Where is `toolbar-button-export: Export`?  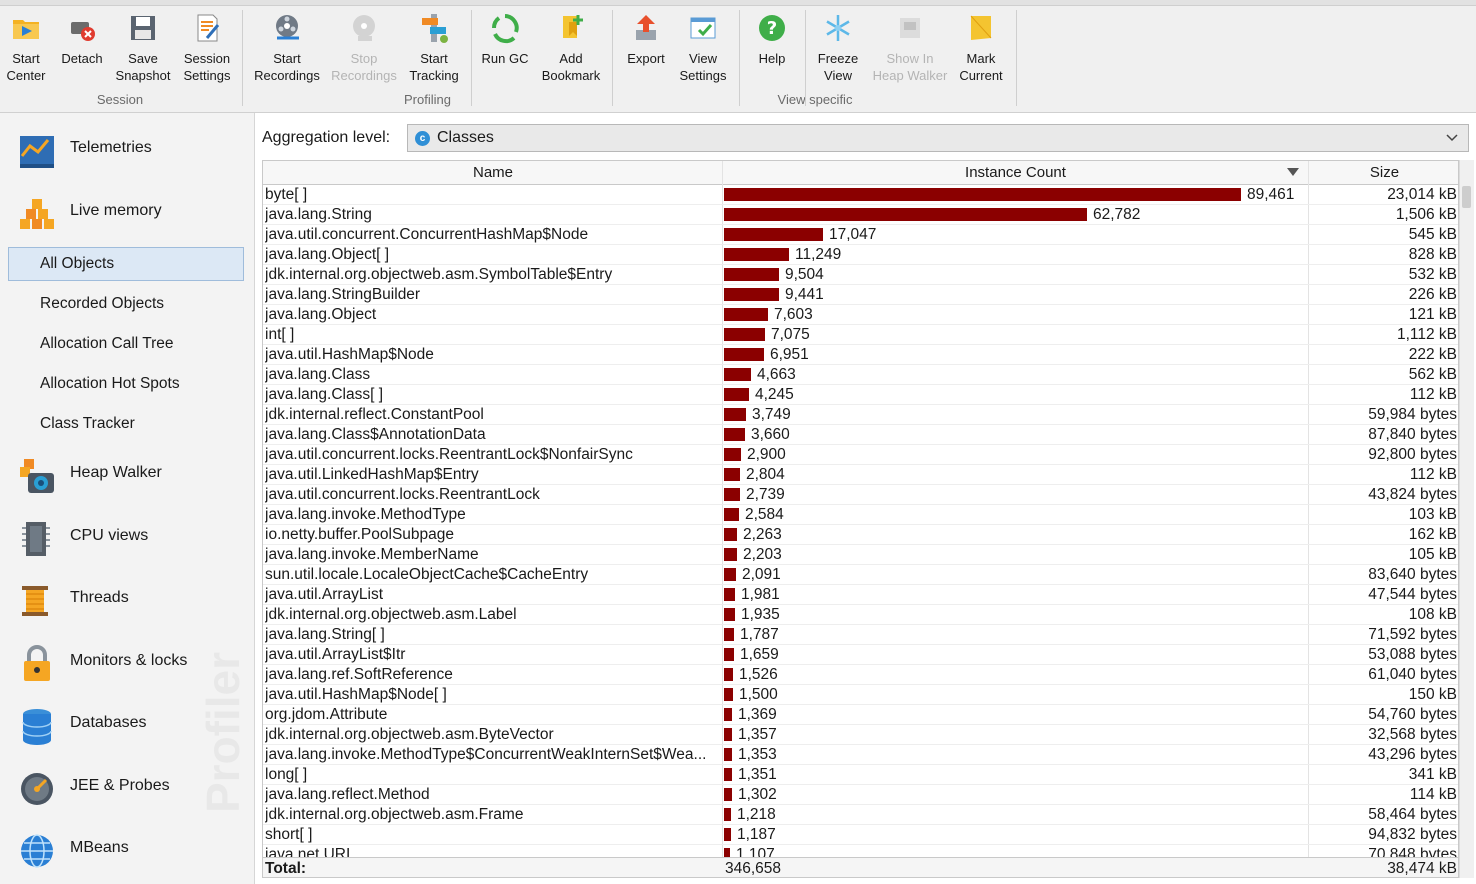
toolbar-button-export: Export is located at coordinates (646, 47).